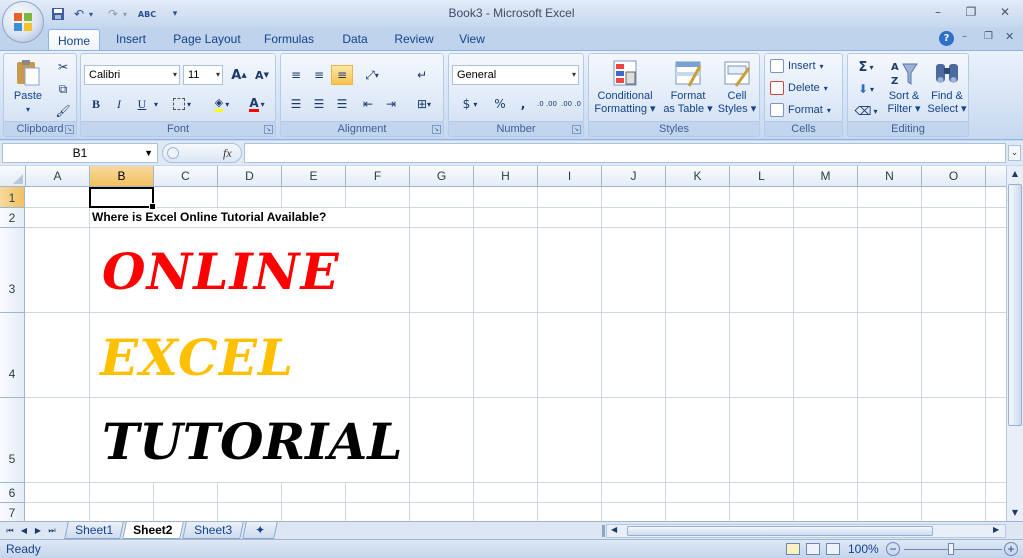  What do you see at coordinates (147, 14) in the screenshot?
I see `spelling-icon: ABC` at bounding box center [147, 14].